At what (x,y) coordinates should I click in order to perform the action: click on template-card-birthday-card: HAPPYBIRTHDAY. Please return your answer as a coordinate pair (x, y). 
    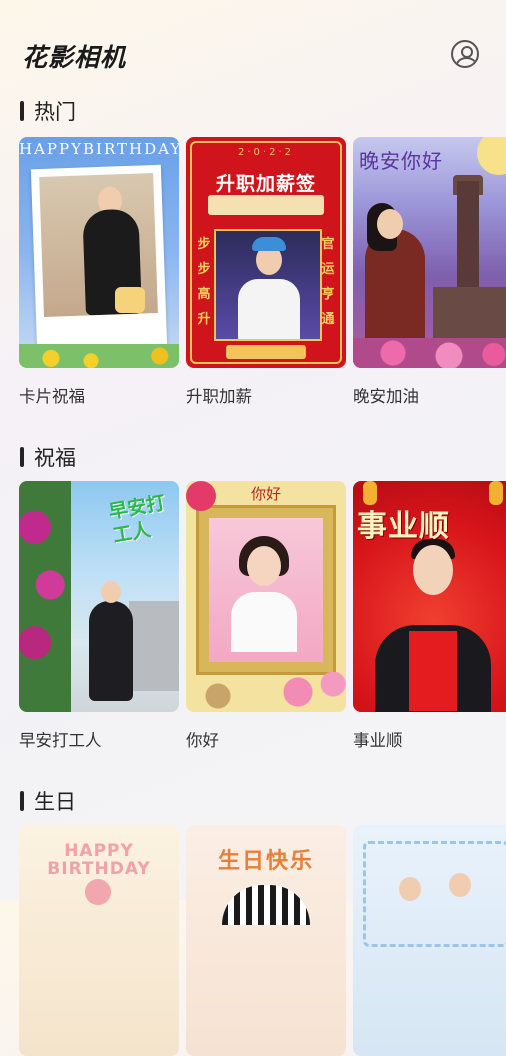
    Looking at the image, I should click on (99, 252).